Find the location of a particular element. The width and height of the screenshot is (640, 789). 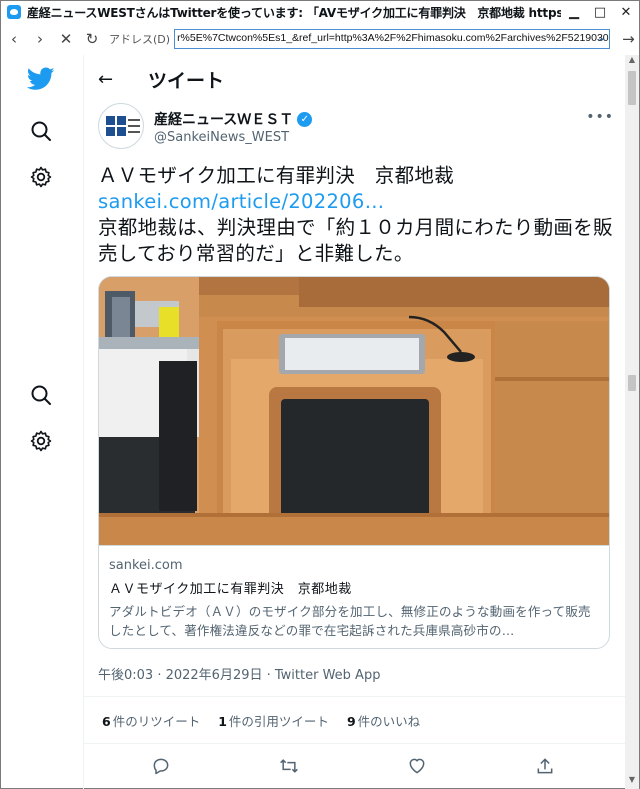

author-name: 産経ニュースＷＥＳＴ is located at coordinates (223, 119).